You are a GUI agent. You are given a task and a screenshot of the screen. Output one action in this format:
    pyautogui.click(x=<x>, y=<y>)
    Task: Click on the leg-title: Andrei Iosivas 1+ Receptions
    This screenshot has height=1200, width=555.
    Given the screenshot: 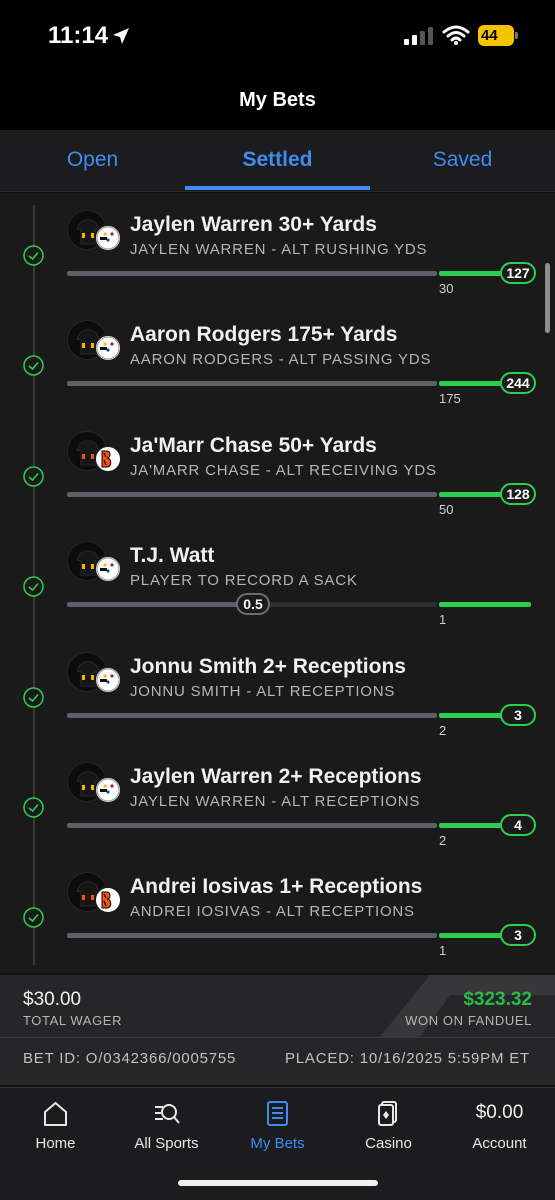 What is the action you would take?
    pyautogui.click(x=276, y=886)
    